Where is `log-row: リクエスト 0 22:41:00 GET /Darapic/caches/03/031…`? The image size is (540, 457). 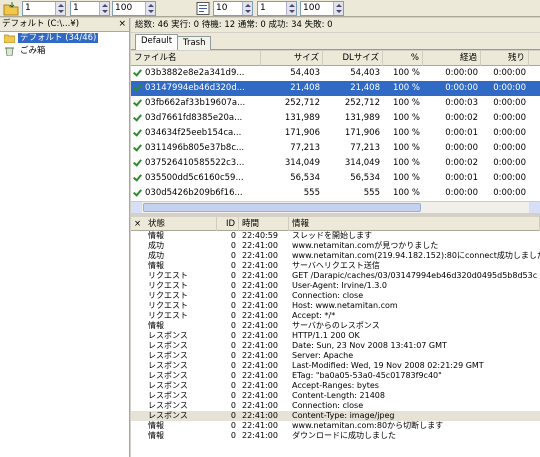 log-row: リクエスト 0 22:41:00 GET /Darapic/caches/03/031… is located at coordinates (335, 276).